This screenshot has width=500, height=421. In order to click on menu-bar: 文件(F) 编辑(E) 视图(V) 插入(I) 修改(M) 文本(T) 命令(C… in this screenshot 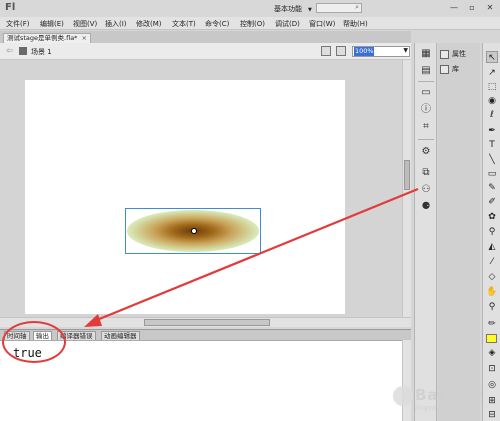, I will do `click(250, 23)`.